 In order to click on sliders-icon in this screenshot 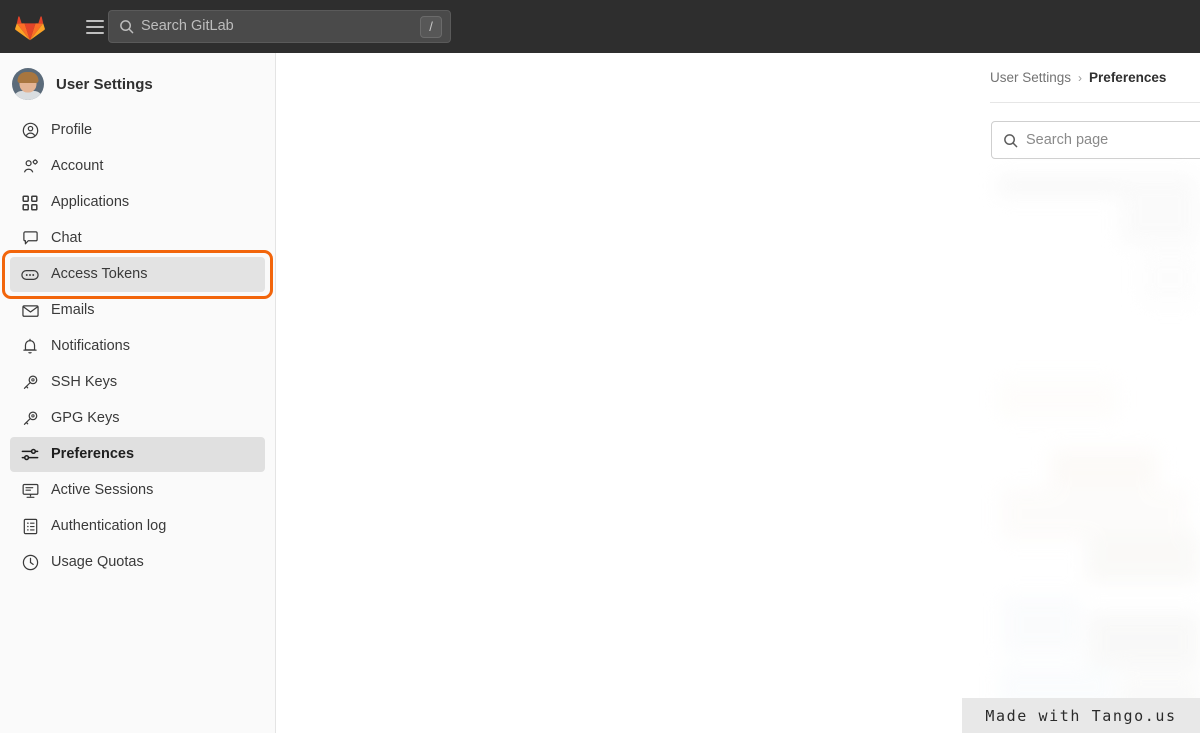, I will do `click(30, 455)`.